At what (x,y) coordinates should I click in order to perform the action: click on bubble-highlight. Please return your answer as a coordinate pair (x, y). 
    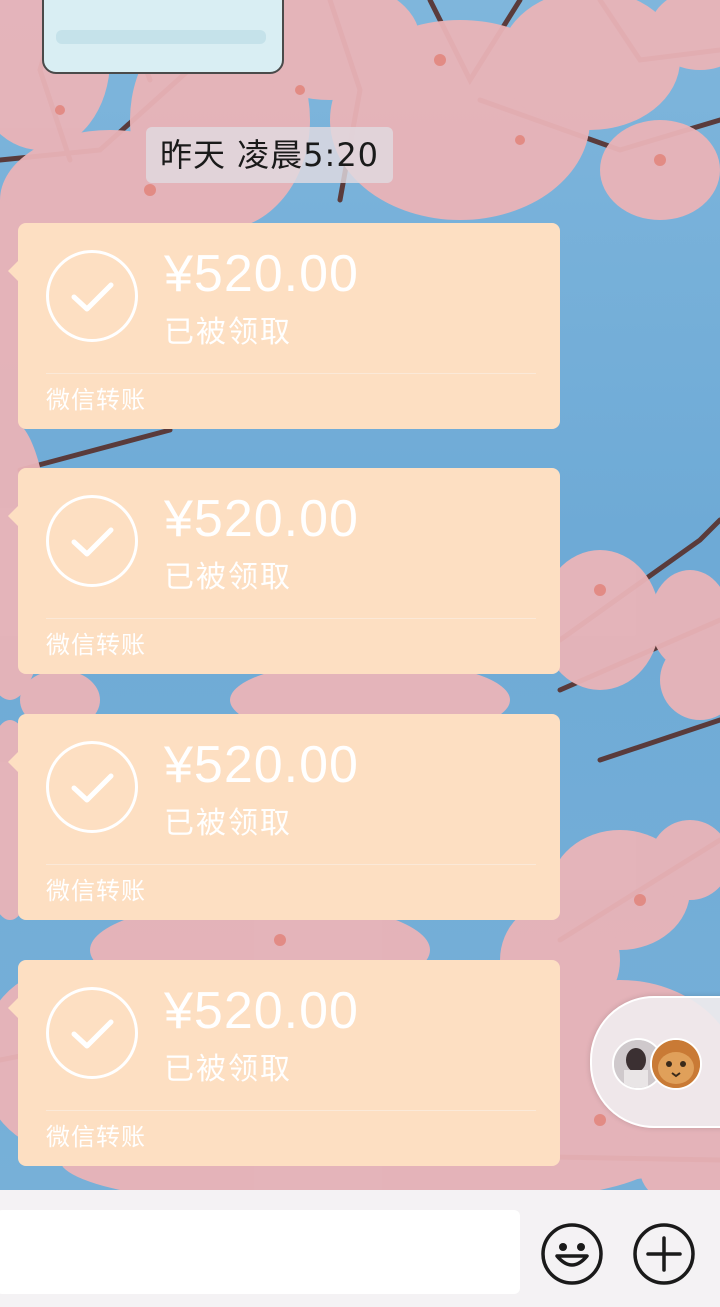
    Looking at the image, I should click on (161, 37).